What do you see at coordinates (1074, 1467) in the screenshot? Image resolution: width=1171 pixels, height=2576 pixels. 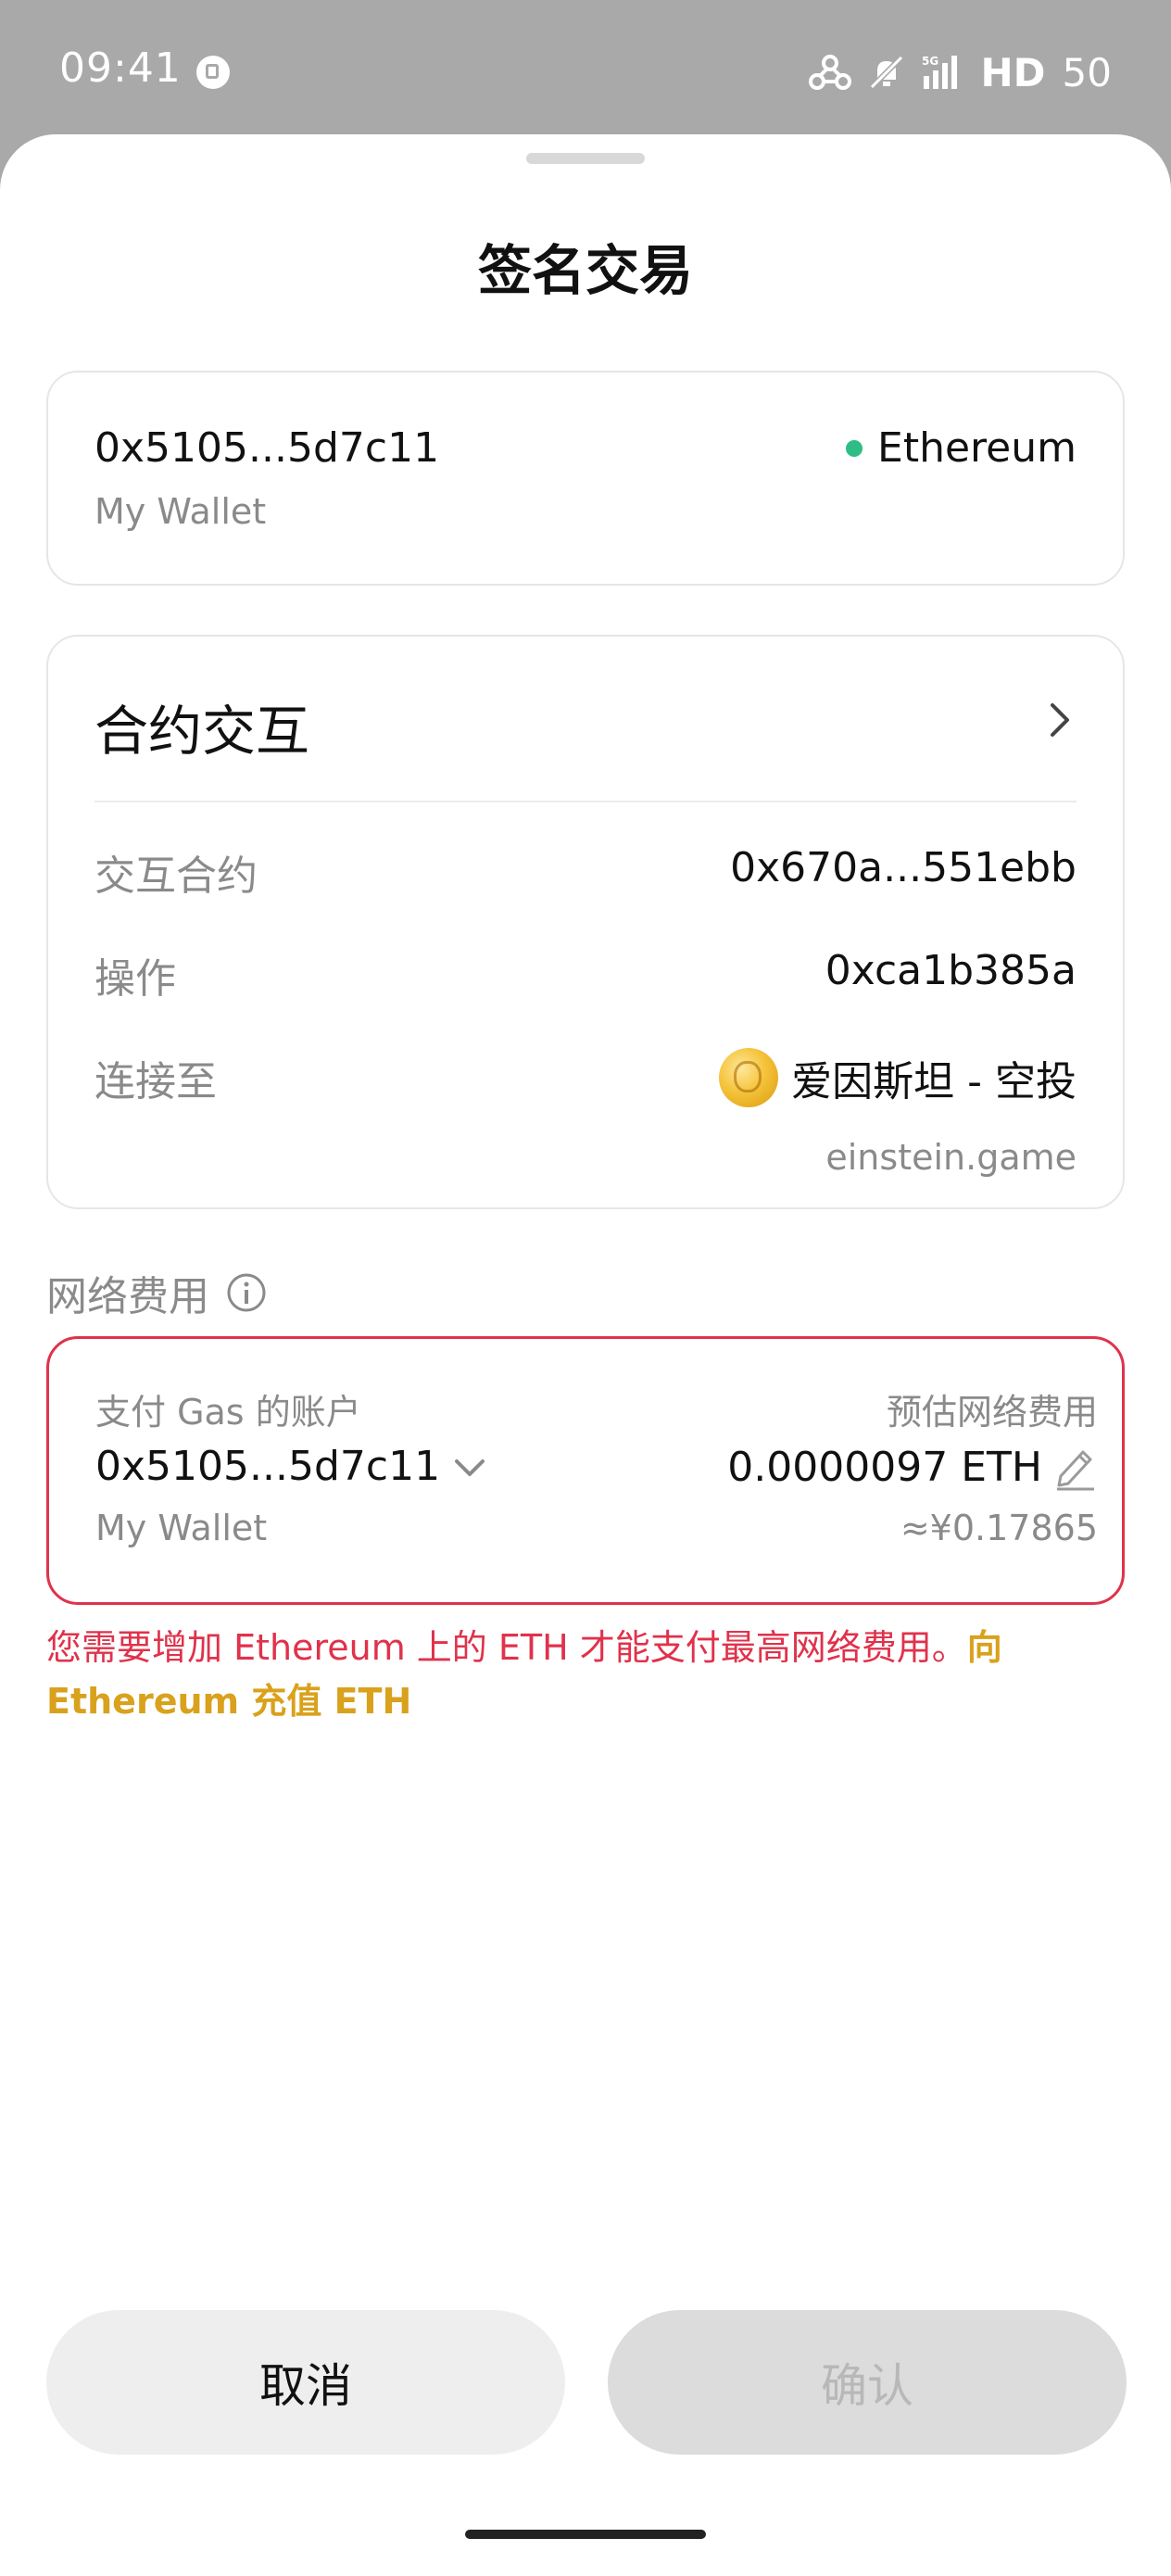 I see `edit-pencil-icon` at bounding box center [1074, 1467].